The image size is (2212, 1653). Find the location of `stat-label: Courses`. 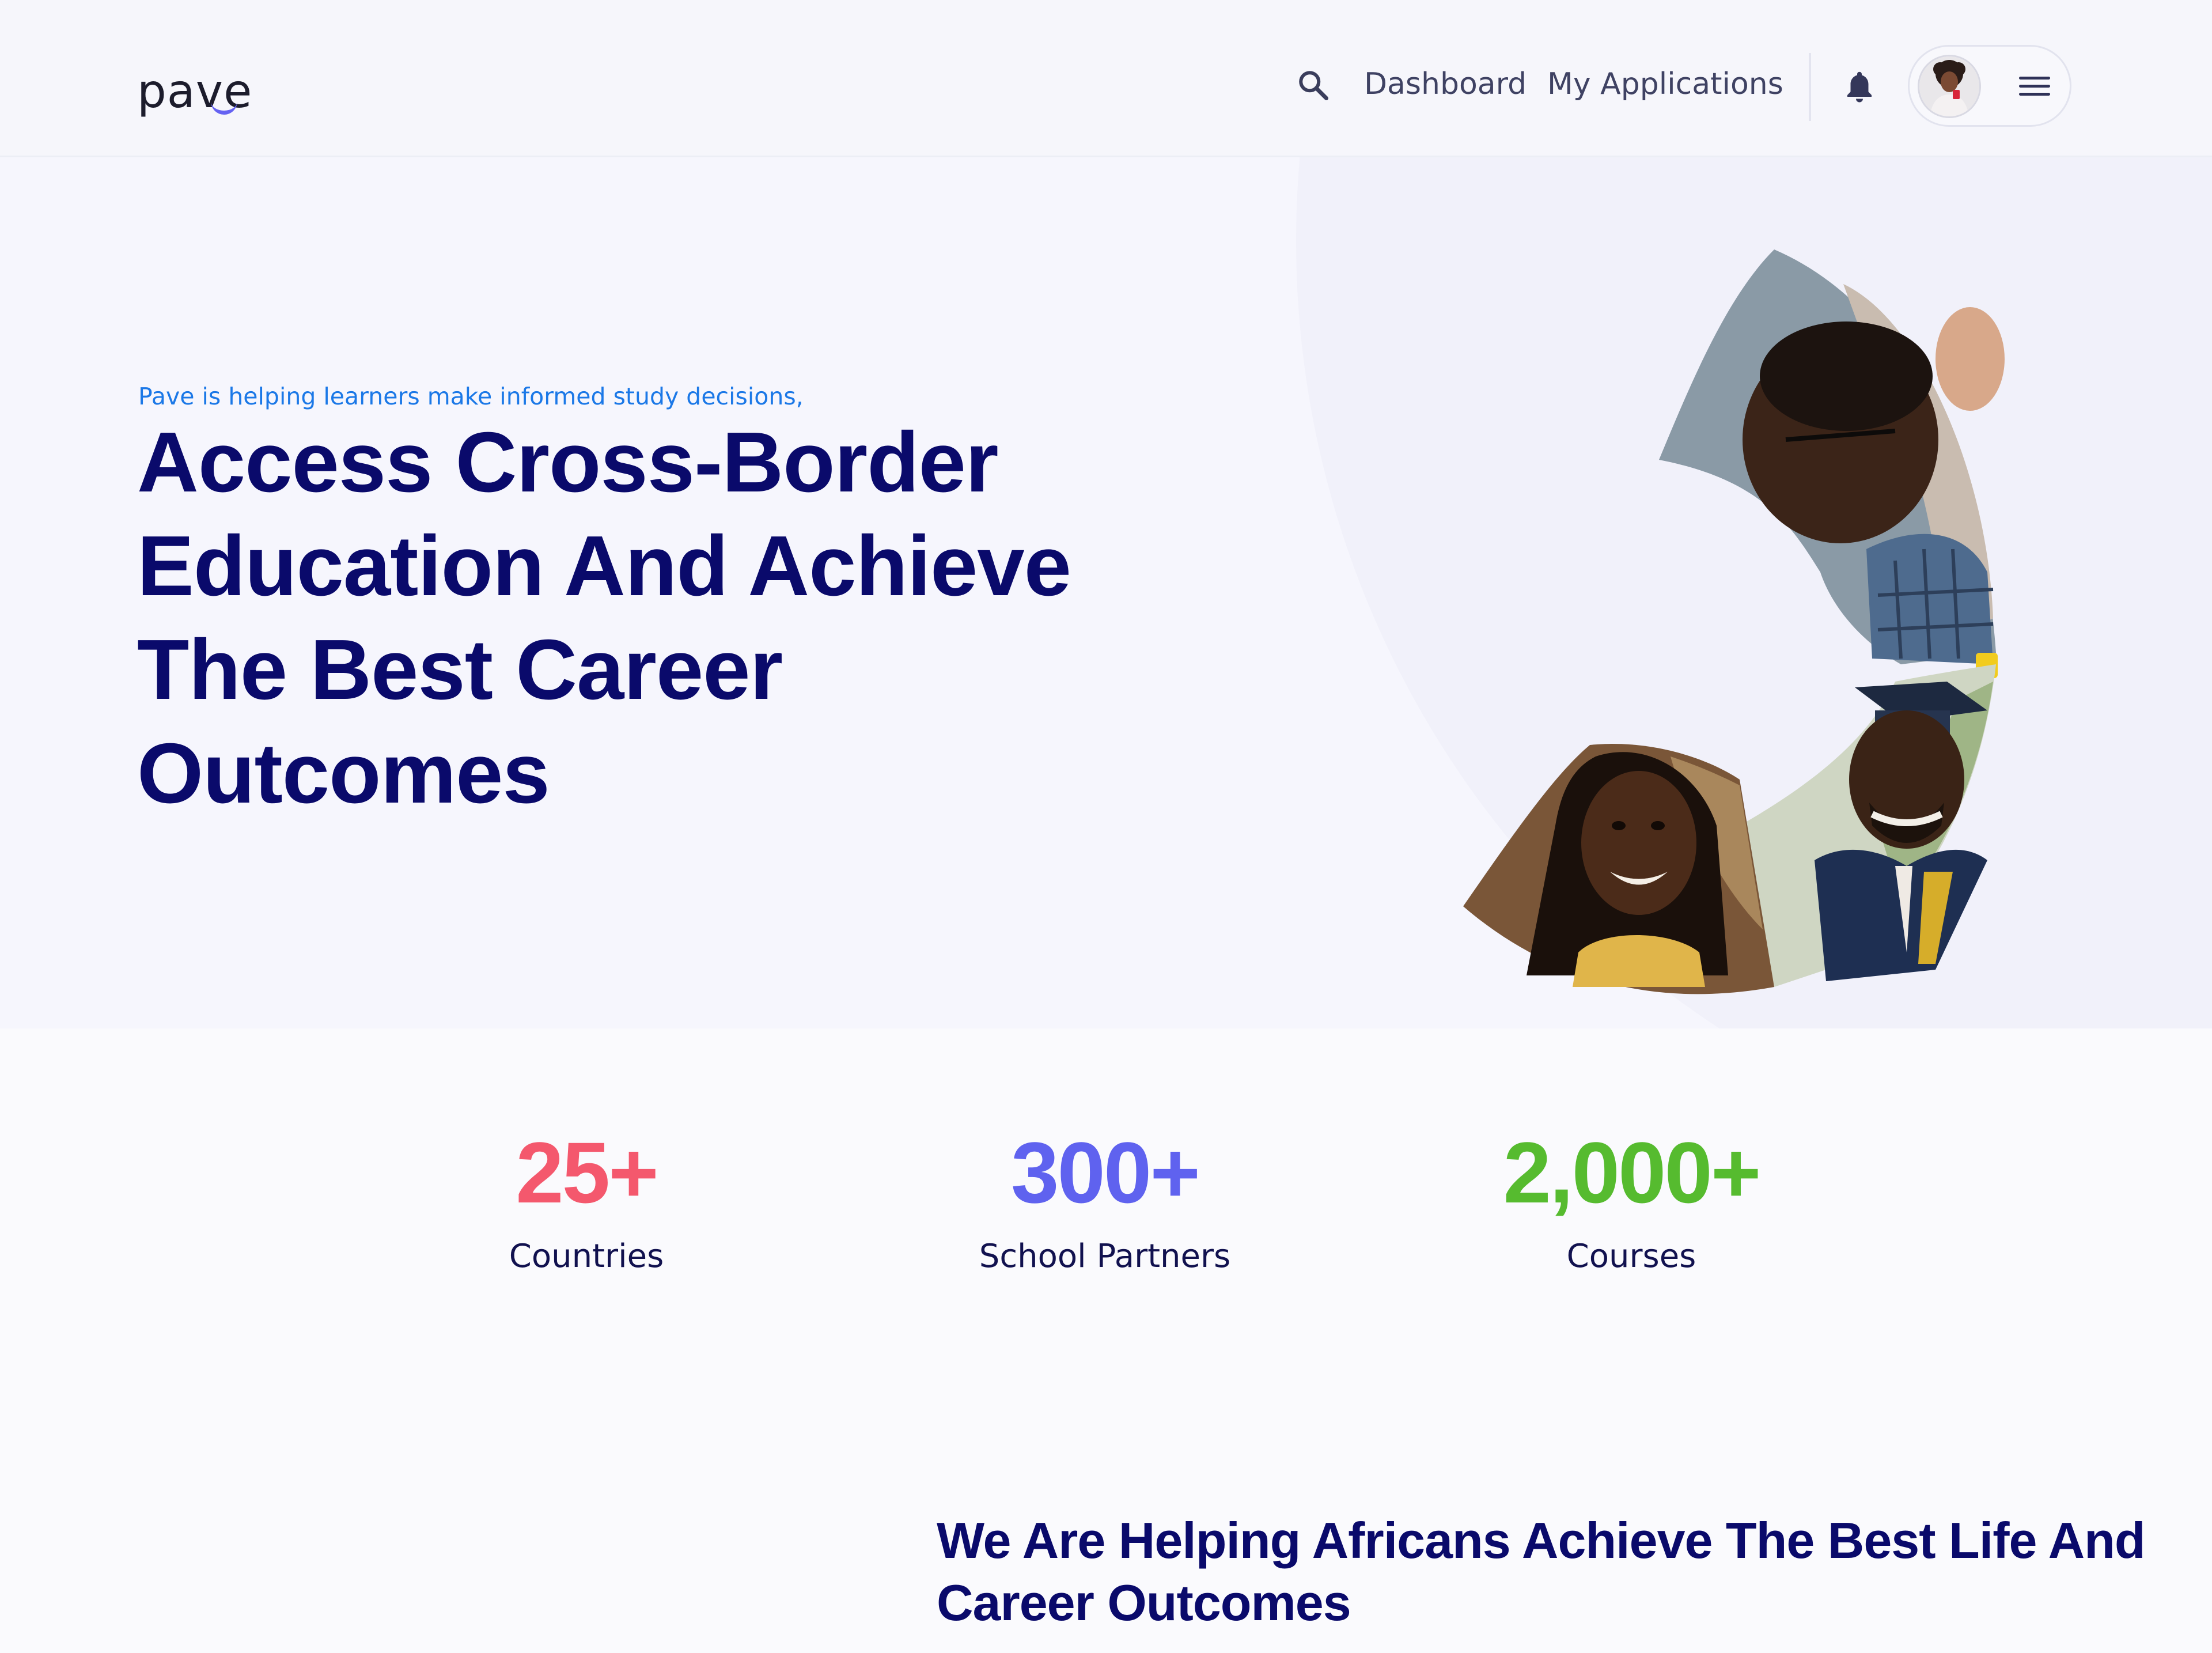

stat-label: Courses is located at coordinates (1631, 1256).